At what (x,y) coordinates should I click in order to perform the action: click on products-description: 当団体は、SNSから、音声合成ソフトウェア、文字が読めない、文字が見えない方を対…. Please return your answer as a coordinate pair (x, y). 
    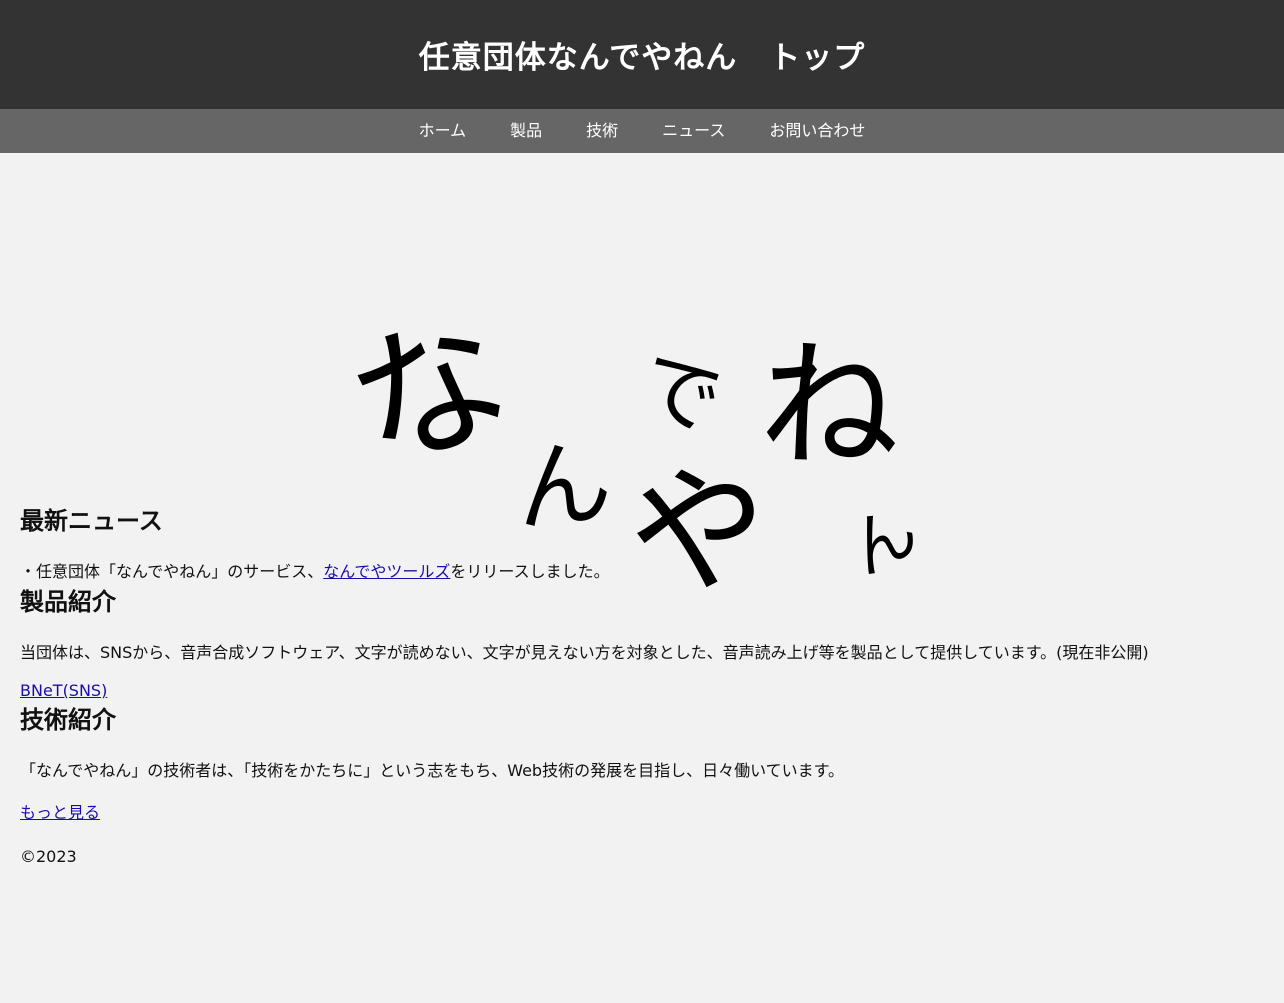
    Looking at the image, I should click on (584, 652).